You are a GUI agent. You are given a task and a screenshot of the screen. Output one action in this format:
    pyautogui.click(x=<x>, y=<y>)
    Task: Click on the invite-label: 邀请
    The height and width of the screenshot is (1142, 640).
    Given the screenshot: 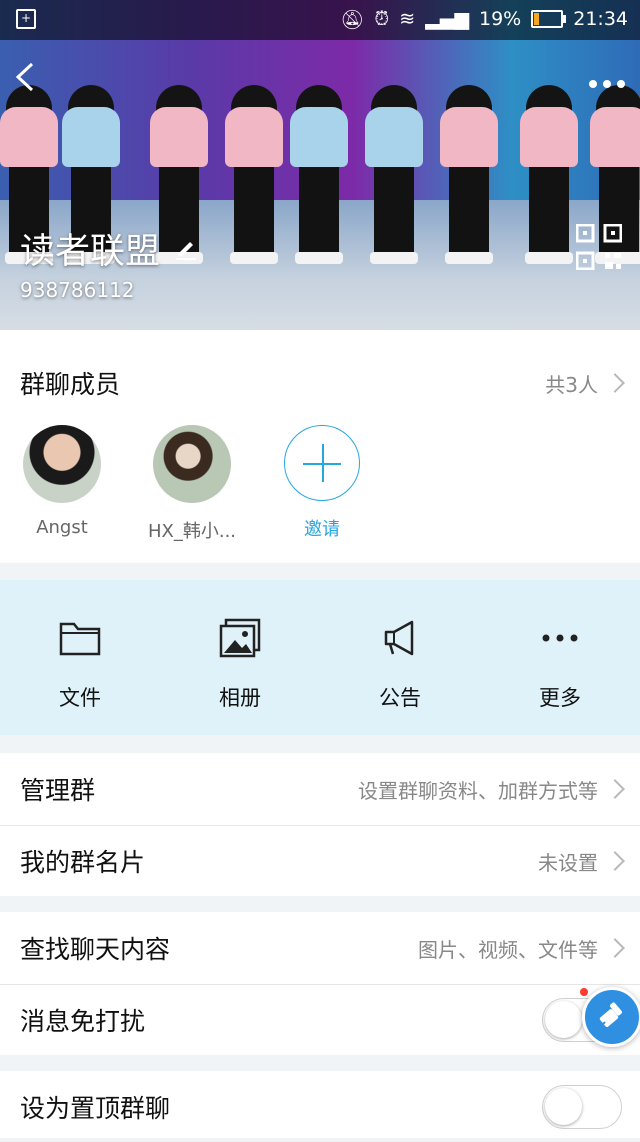 What is the action you would take?
    pyautogui.click(x=322, y=529)
    